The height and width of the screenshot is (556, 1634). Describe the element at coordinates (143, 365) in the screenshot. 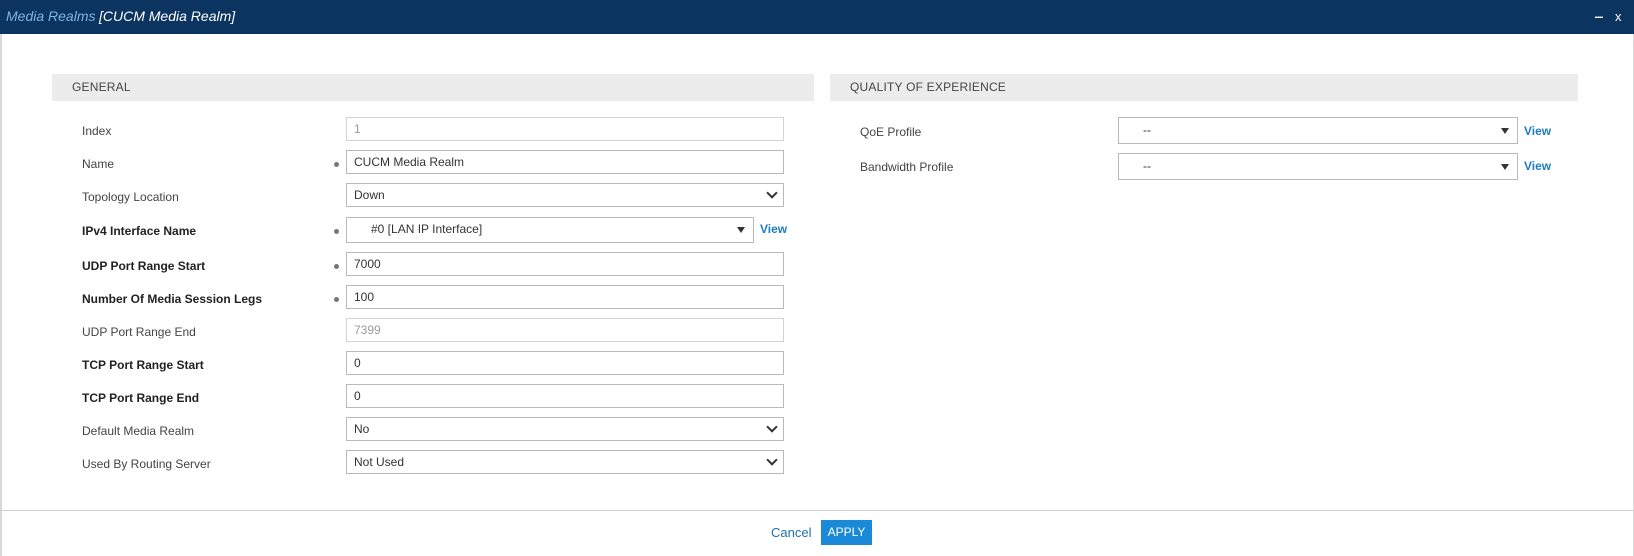

I see `tcp-port-start-label: TCP Port Range Start` at that location.